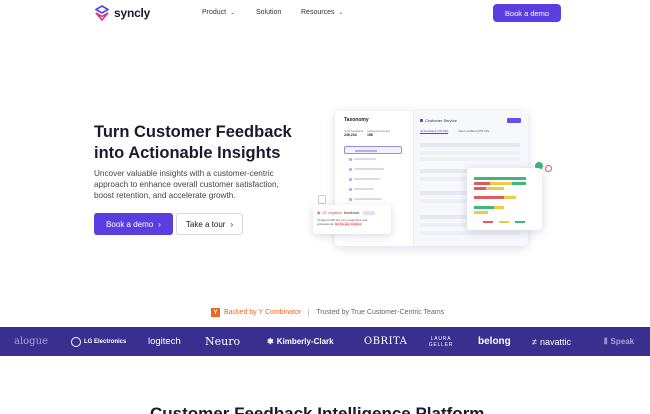 This screenshot has width=650, height=414. What do you see at coordinates (164, 341) in the screenshot?
I see `logo-logitech-text: logitech` at bounding box center [164, 341].